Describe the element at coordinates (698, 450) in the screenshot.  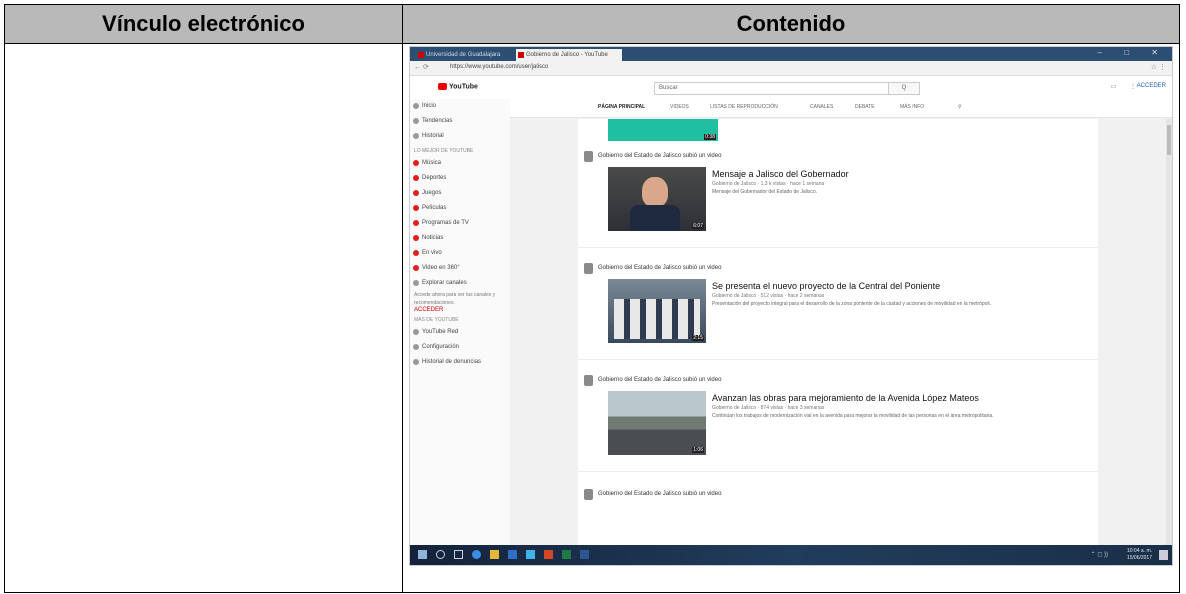
I see `video-duration: 1:06` at that location.